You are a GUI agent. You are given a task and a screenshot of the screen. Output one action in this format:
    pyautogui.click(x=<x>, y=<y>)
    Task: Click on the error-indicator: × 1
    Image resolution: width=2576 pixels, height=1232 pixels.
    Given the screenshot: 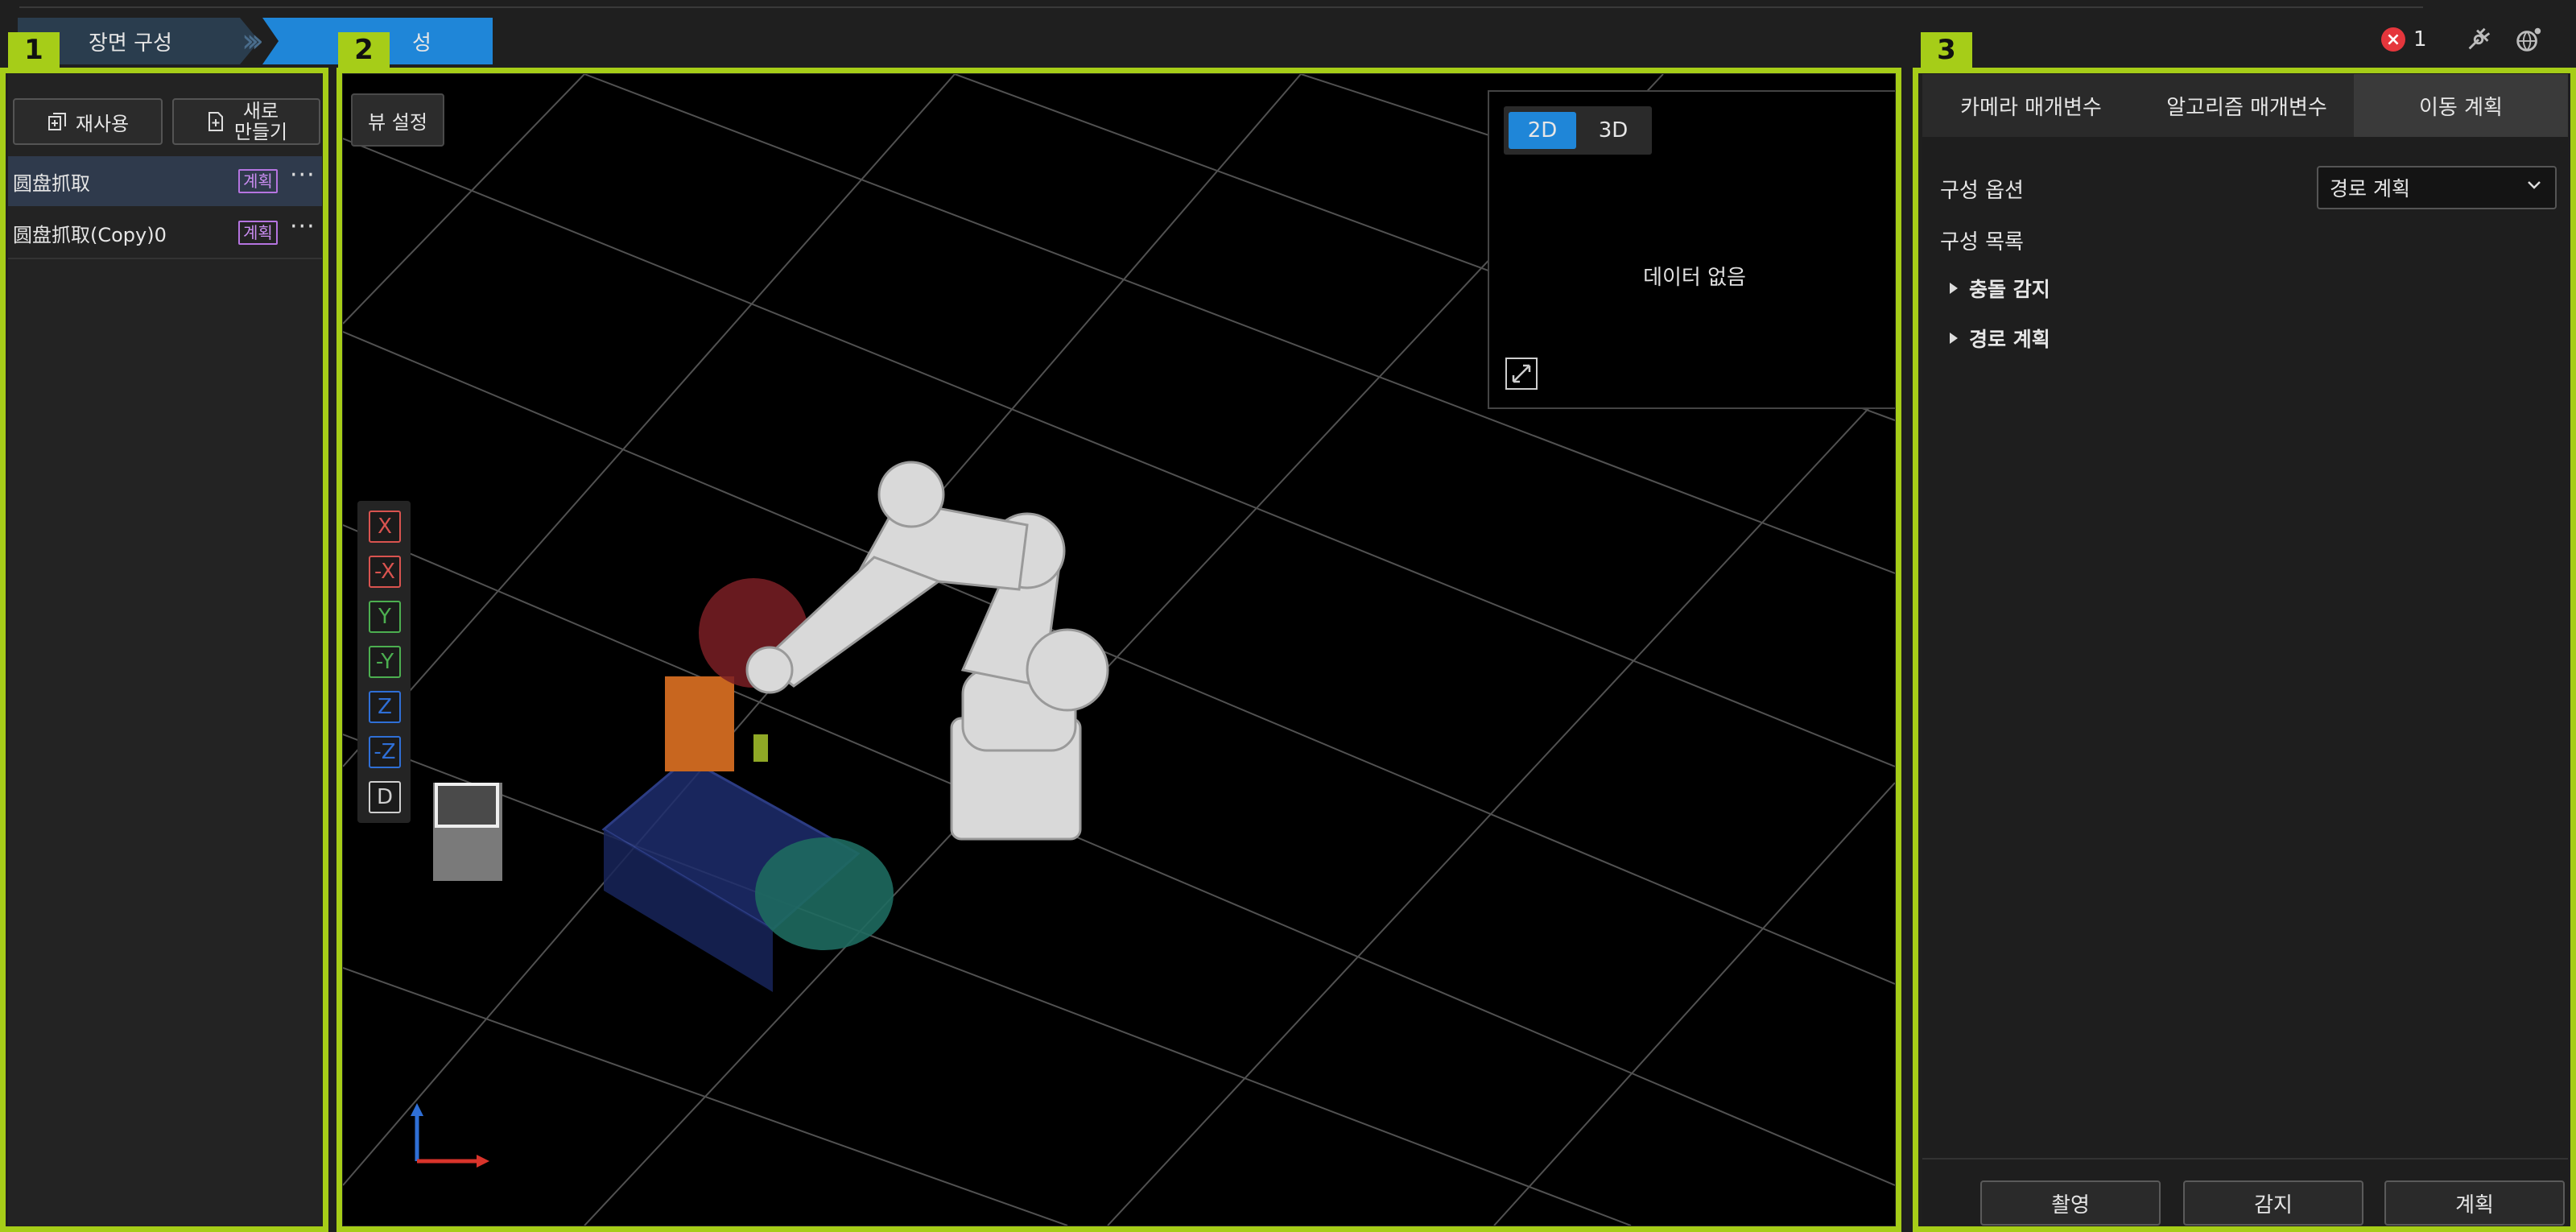 What is the action you would take?
    pyautogui.click(x=2404, y=39)
    